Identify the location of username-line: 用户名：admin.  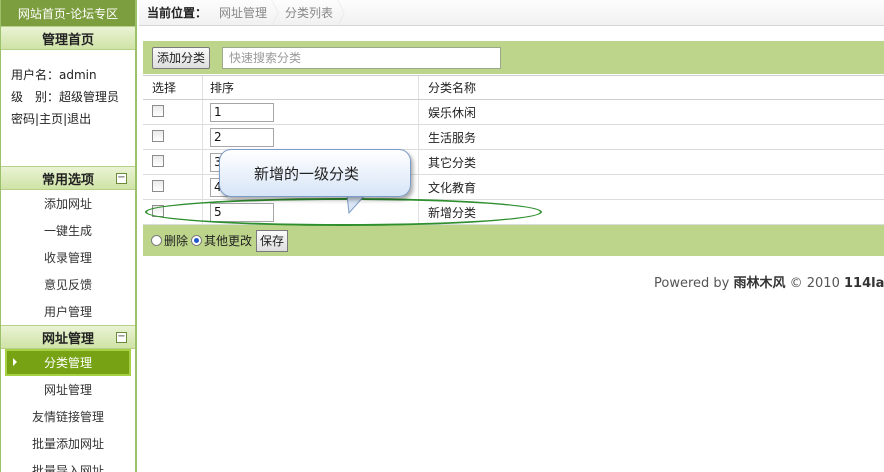
(54, 75).